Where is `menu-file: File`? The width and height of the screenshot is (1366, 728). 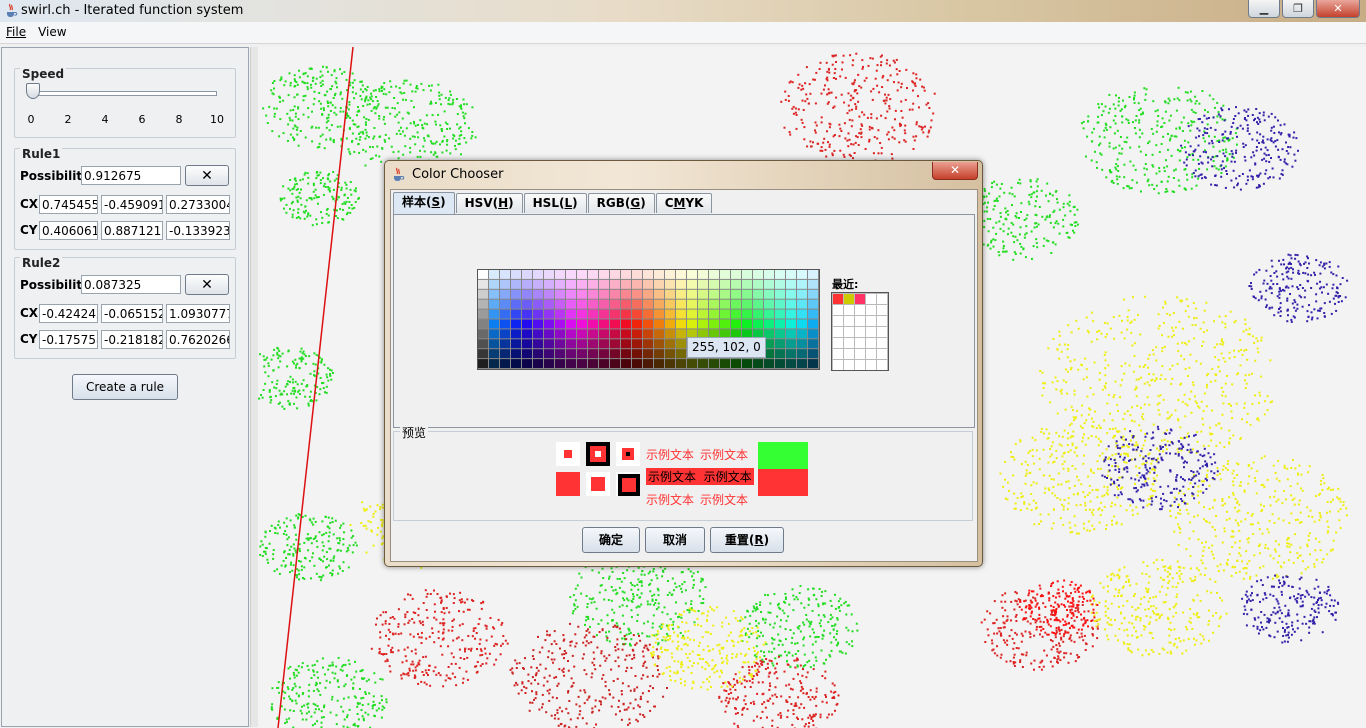 menu-file: File is located at coordinates (16, 32).